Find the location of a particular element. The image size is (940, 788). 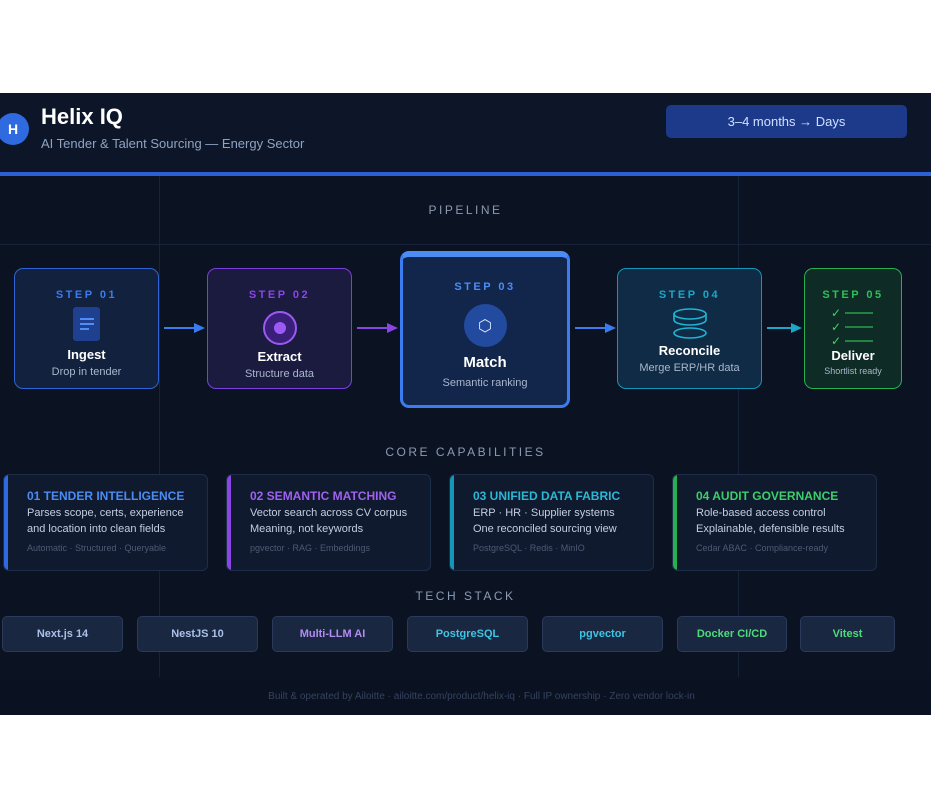

tech-chip: Next.js 14 is located at coordinates (62, 634).